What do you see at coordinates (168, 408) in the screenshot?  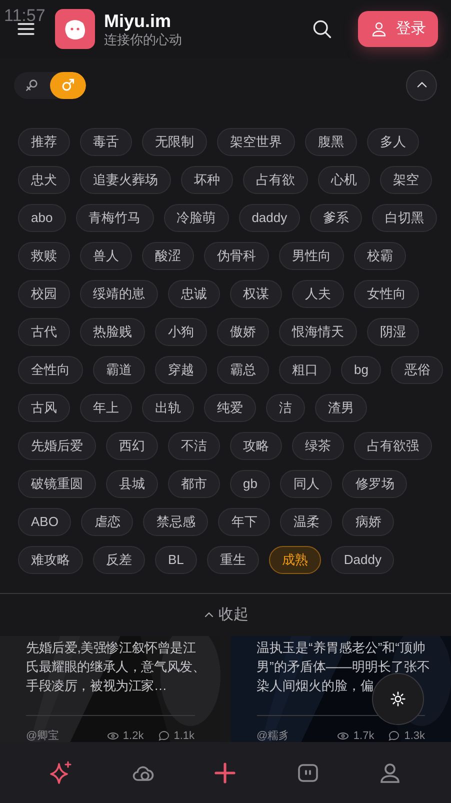 I see `tag-chip: 出轨` at bounding box center [168, 408].